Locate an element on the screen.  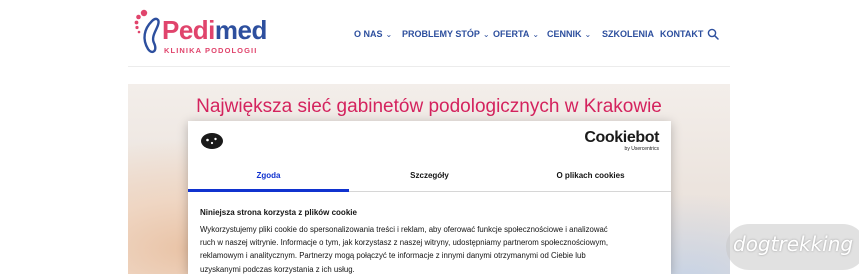
tab-zgoda: Zgoda is located at coordinates (268, 180).